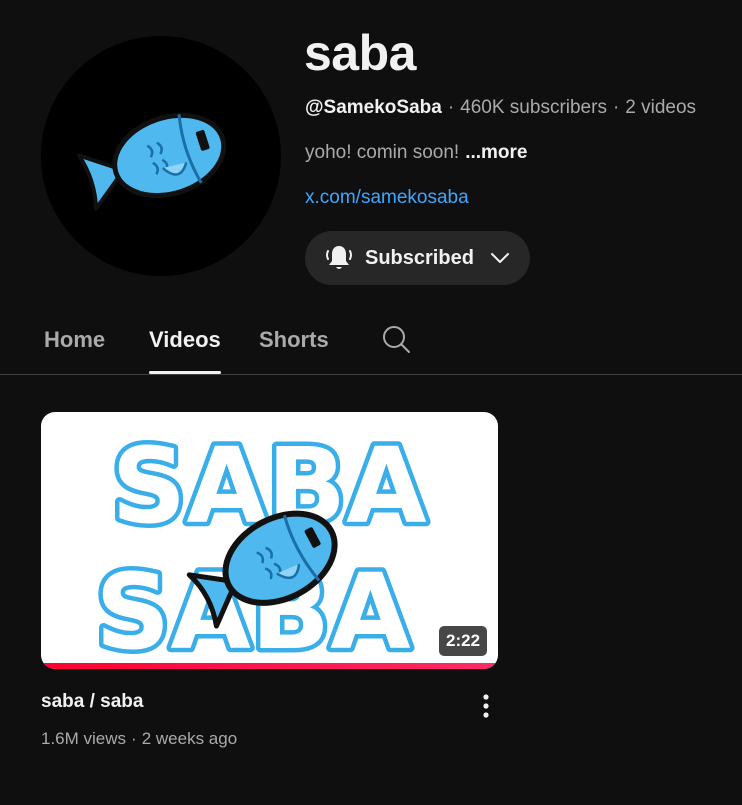 The height and width of the screenshot is (805, 742). What do you see at coordinates (151, 161) in the screenshot?
I see `fish-icon` at bounding box center [151, 161].